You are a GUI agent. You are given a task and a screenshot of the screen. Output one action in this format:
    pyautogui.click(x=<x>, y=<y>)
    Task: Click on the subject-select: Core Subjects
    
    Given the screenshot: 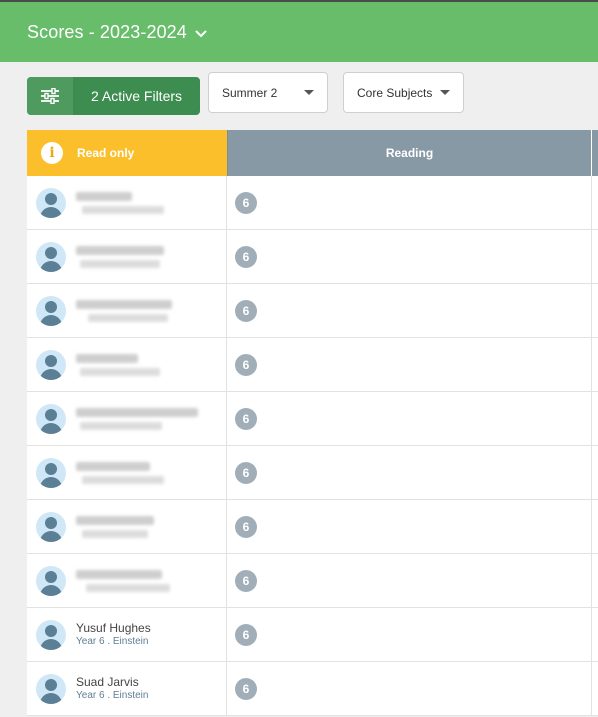 What is the action you would take?
    pyautogui.click(x=403, y=92)
    